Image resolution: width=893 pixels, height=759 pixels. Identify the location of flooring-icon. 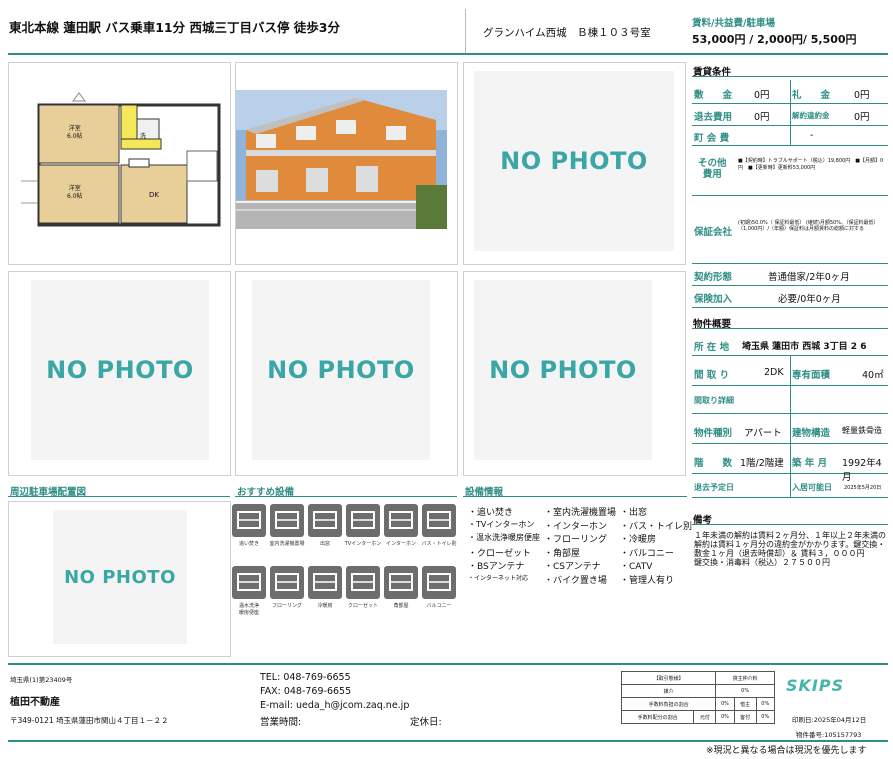
(287, 582).